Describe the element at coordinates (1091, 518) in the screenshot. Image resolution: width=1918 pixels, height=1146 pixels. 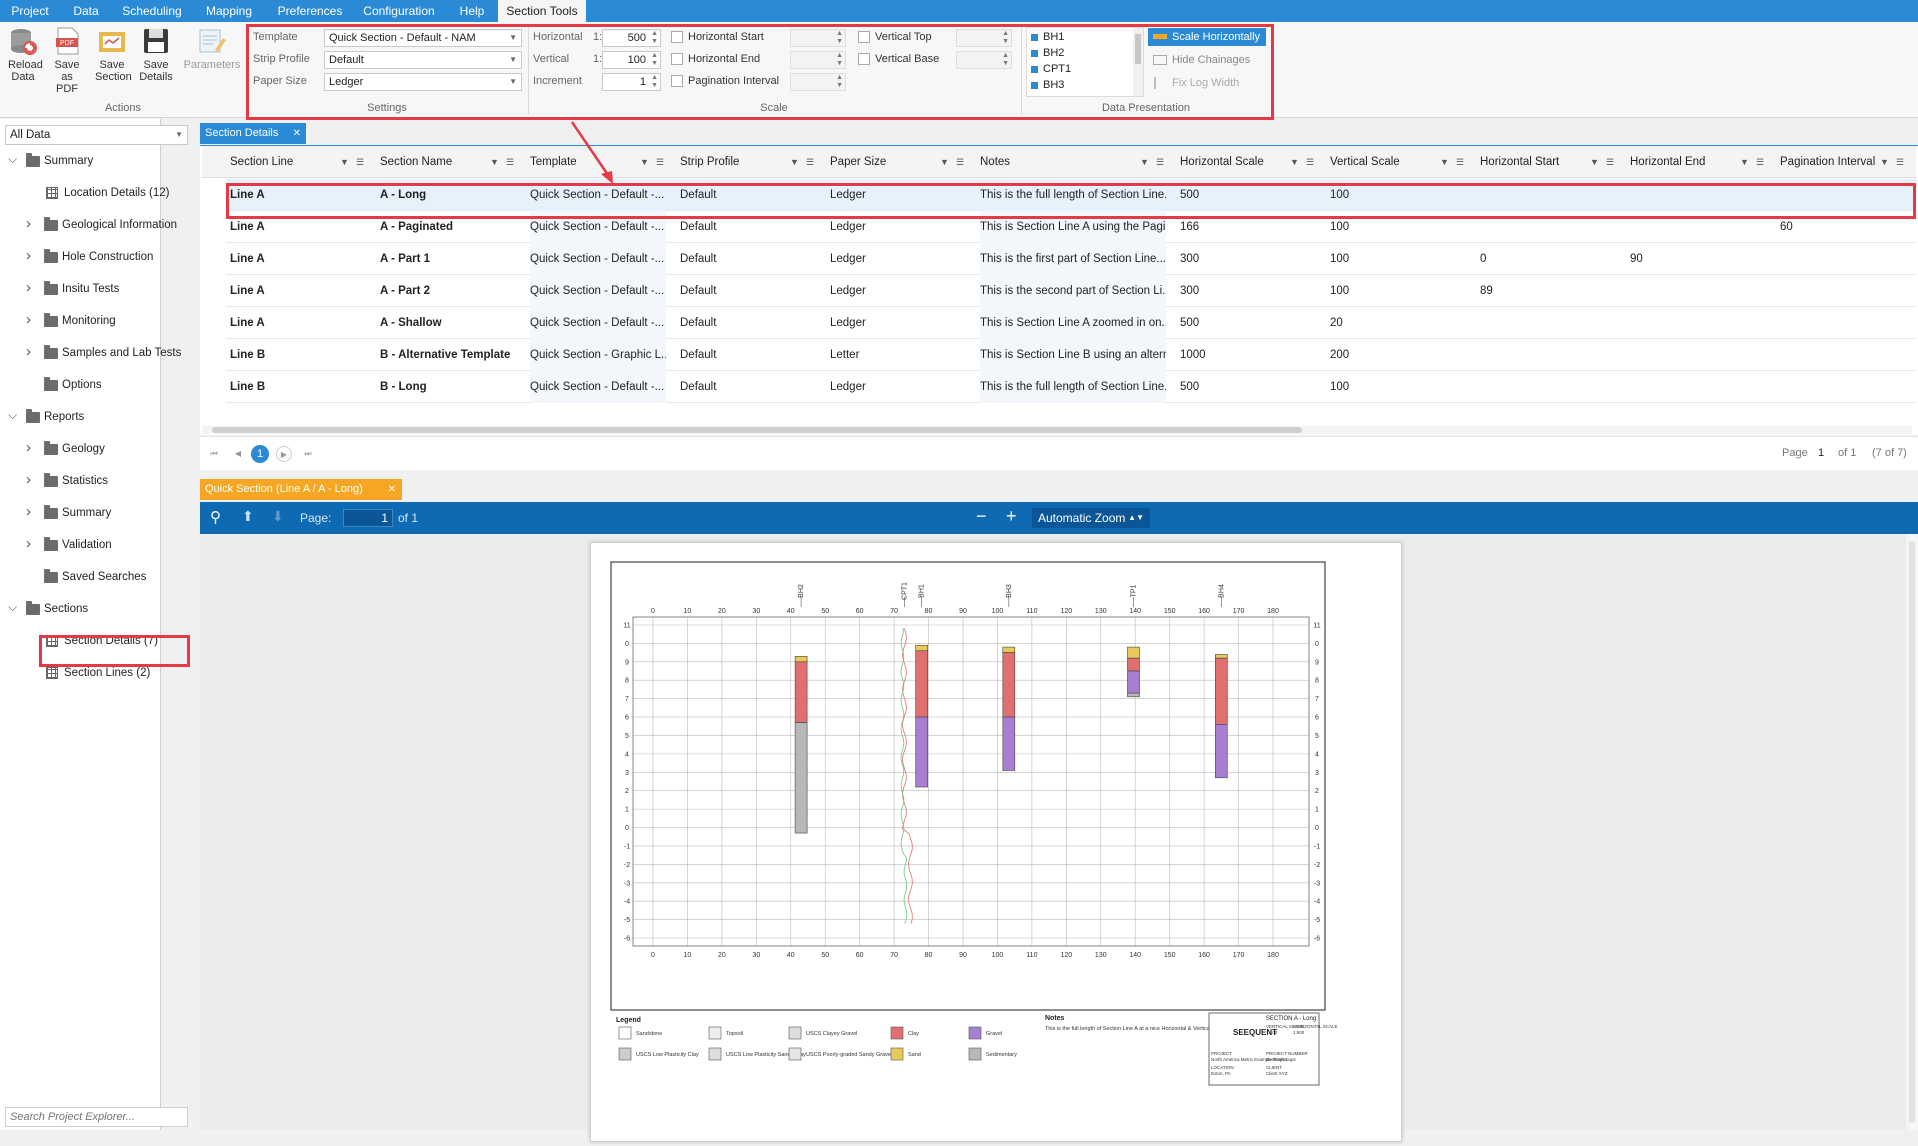
I see `zoom-select: Automatic Zoom ▲▼` at that location.